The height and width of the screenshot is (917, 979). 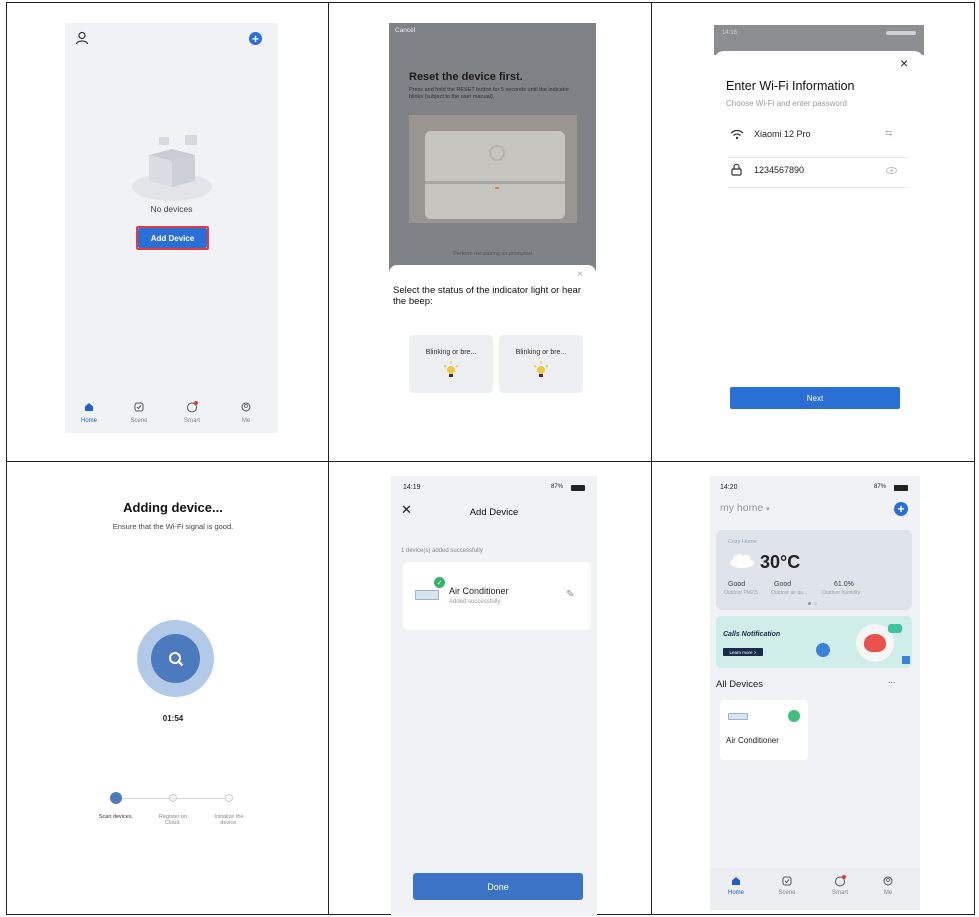 I want to click on edit-icon: ✎, so click(x=570, y=594).